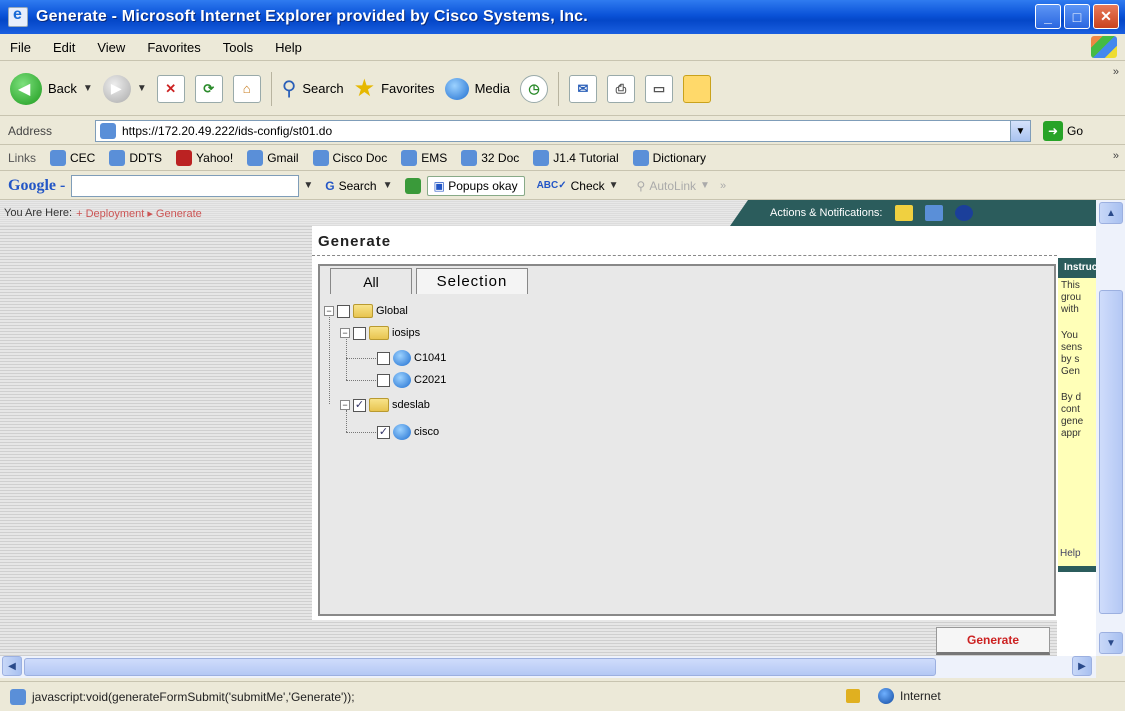 The image size is (1125, 711). What do you see at coordinates (430, 358) in the screenshot?
I see `tree-node-label: C1041` at bounding box center [430, 358].